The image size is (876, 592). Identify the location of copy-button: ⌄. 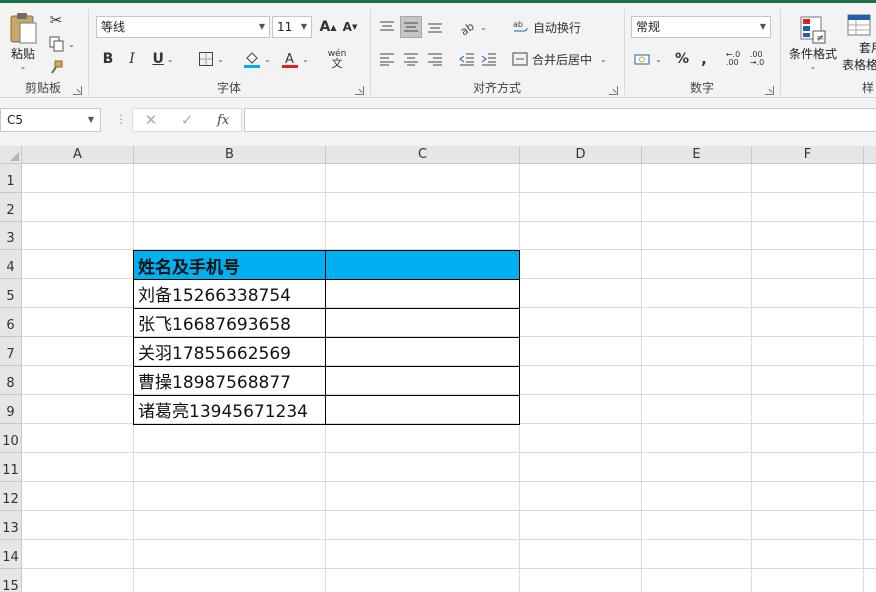
(62, 44).